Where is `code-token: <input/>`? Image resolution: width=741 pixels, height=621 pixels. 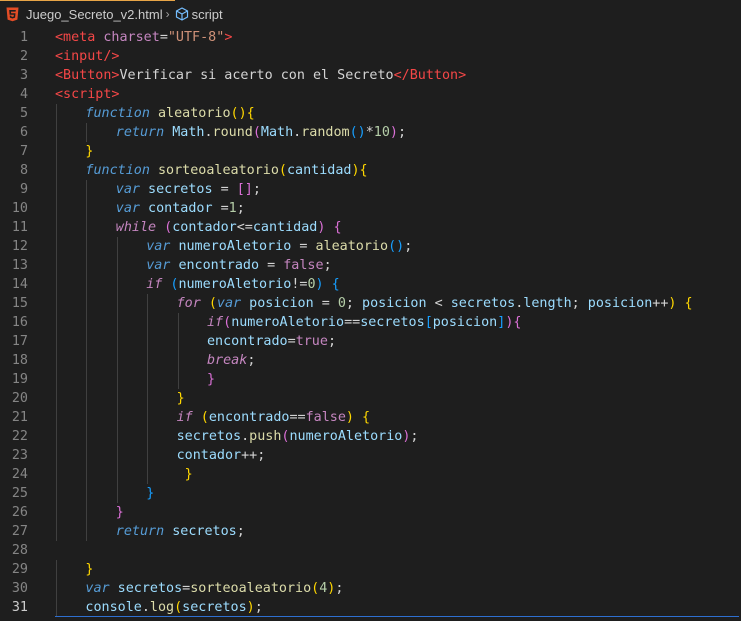
code-token: <input/> is located at coordinates (87, 56).